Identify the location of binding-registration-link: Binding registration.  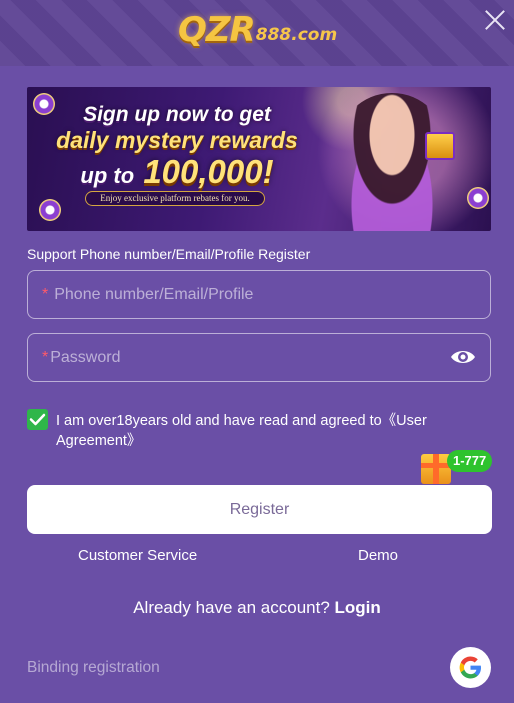
(93, 668).